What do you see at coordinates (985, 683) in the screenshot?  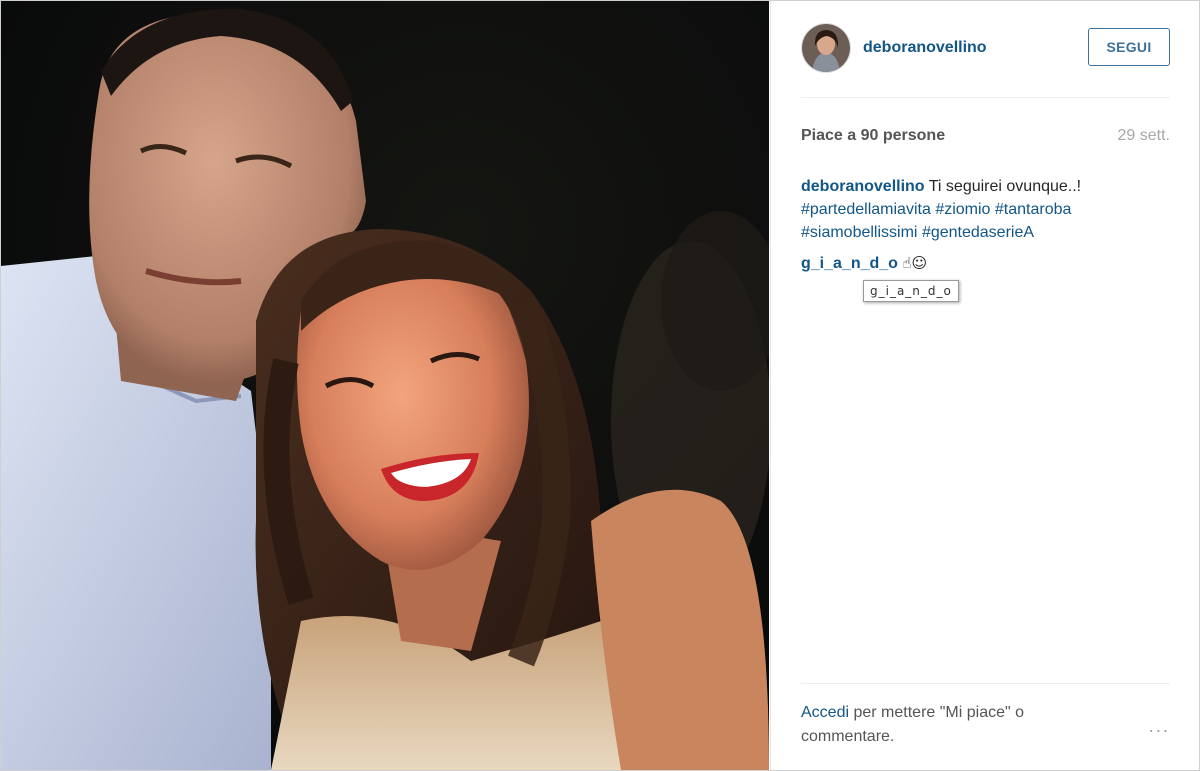 I see `footer-divider` at bounding box center [985, 683].